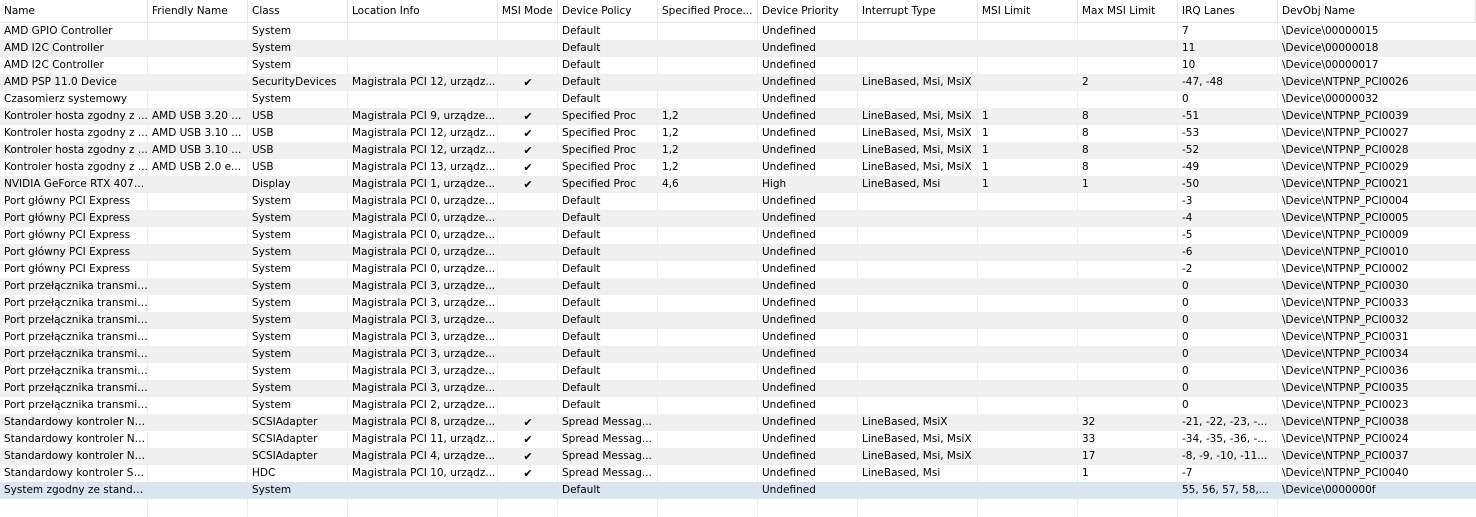 The width and height of the screenshot is (1476, 517). Describe the element at coordinates (423, 11) in the screenshot. I see `column-header-location: Location Info` at that location.